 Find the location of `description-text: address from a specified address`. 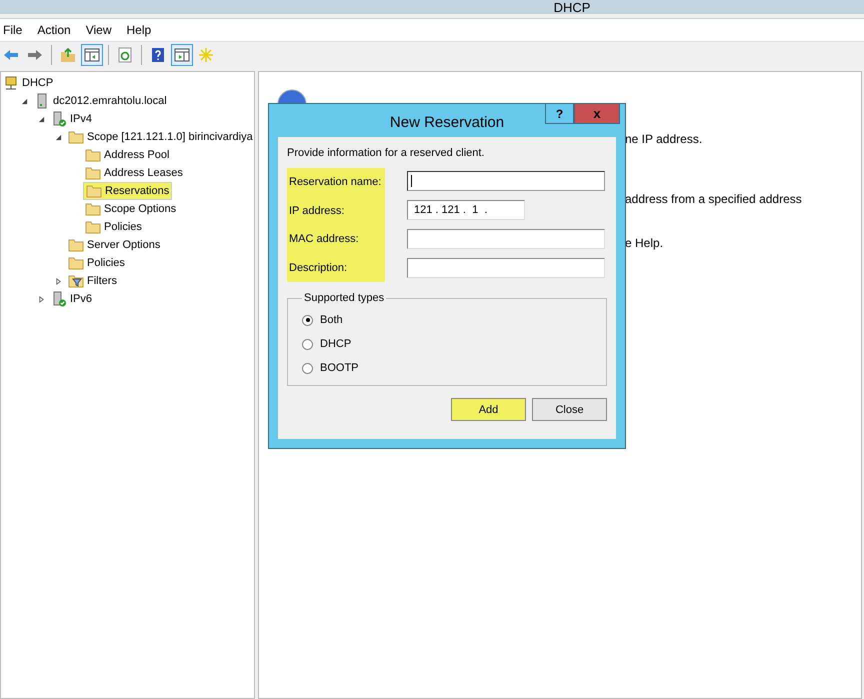

description-text: address from a specified address is located at coordinates (713, 199).